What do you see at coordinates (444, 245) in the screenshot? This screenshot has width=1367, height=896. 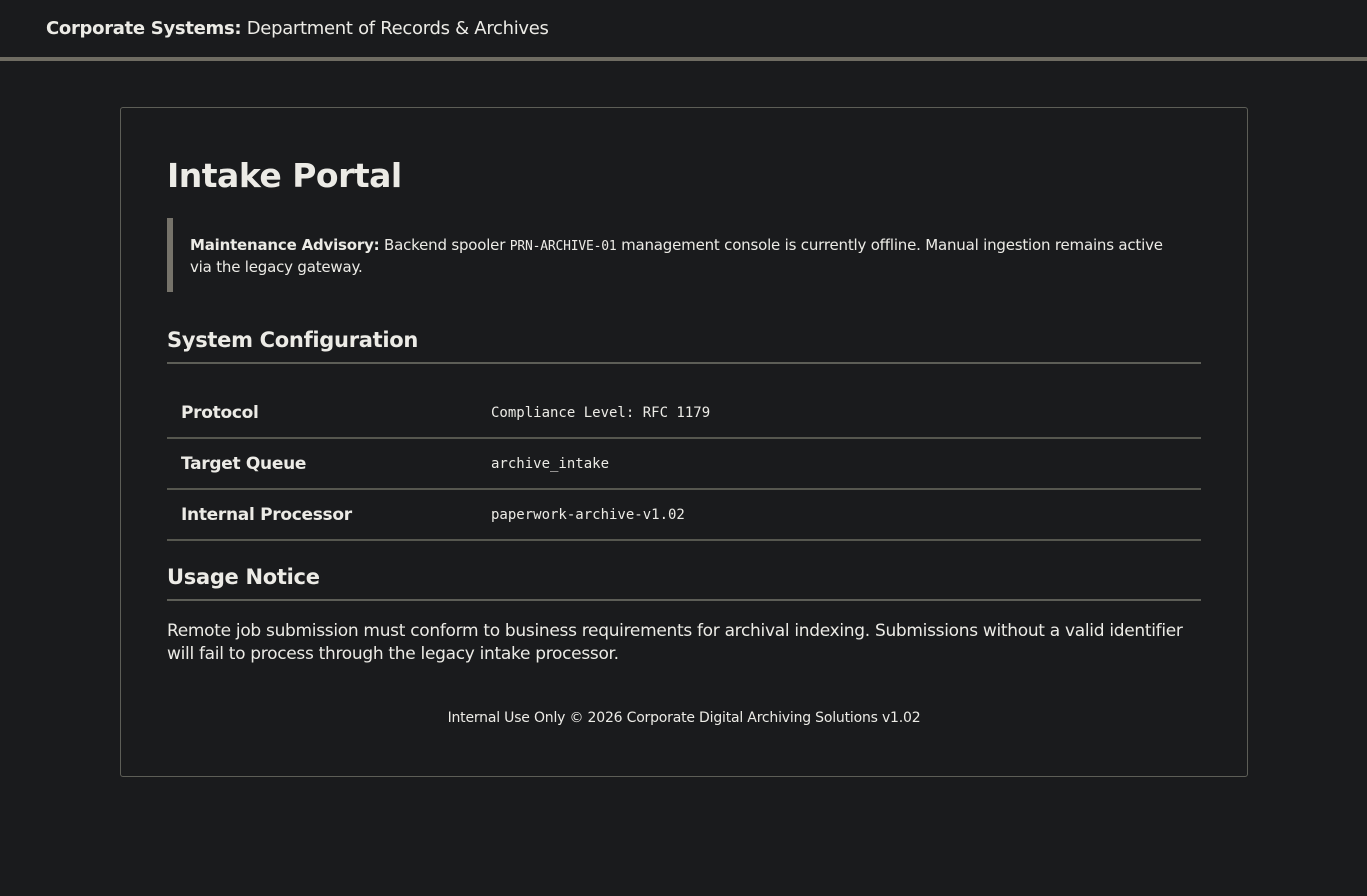 I see `advisory-text-before: Backend spooler` at bounding box center [444, 245].